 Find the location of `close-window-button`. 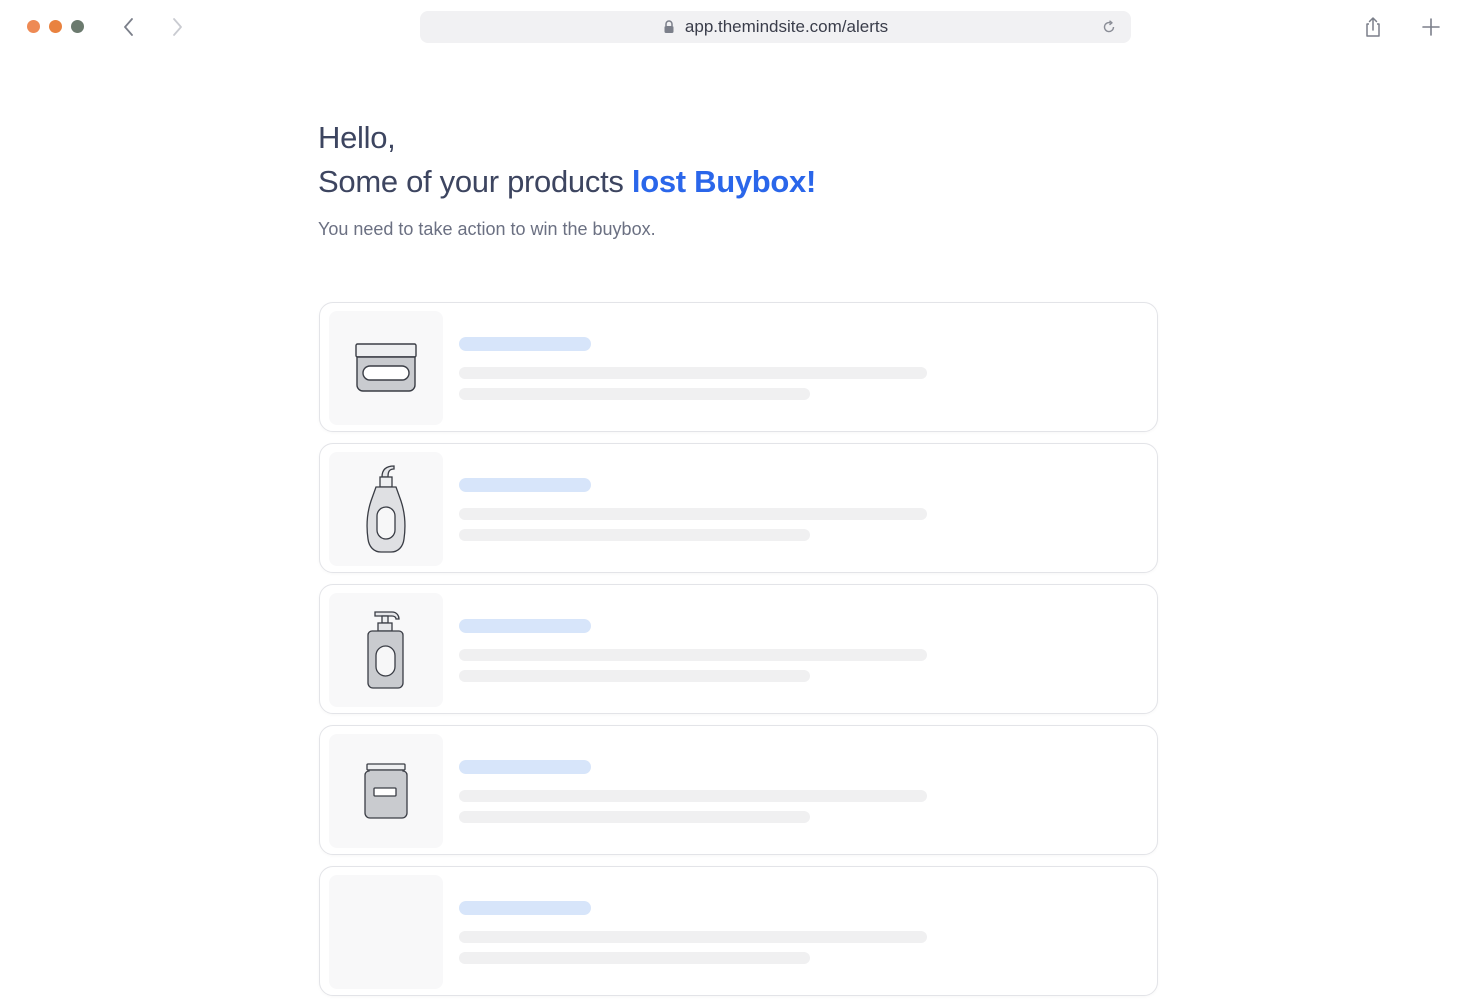

close-window-button is located at coordinates (33, 26).